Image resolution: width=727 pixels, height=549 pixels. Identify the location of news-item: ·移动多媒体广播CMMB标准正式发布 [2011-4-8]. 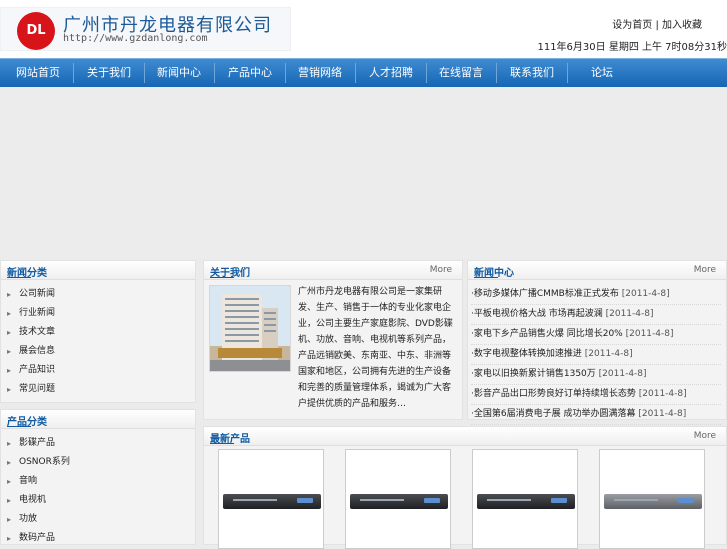
(596, 295).